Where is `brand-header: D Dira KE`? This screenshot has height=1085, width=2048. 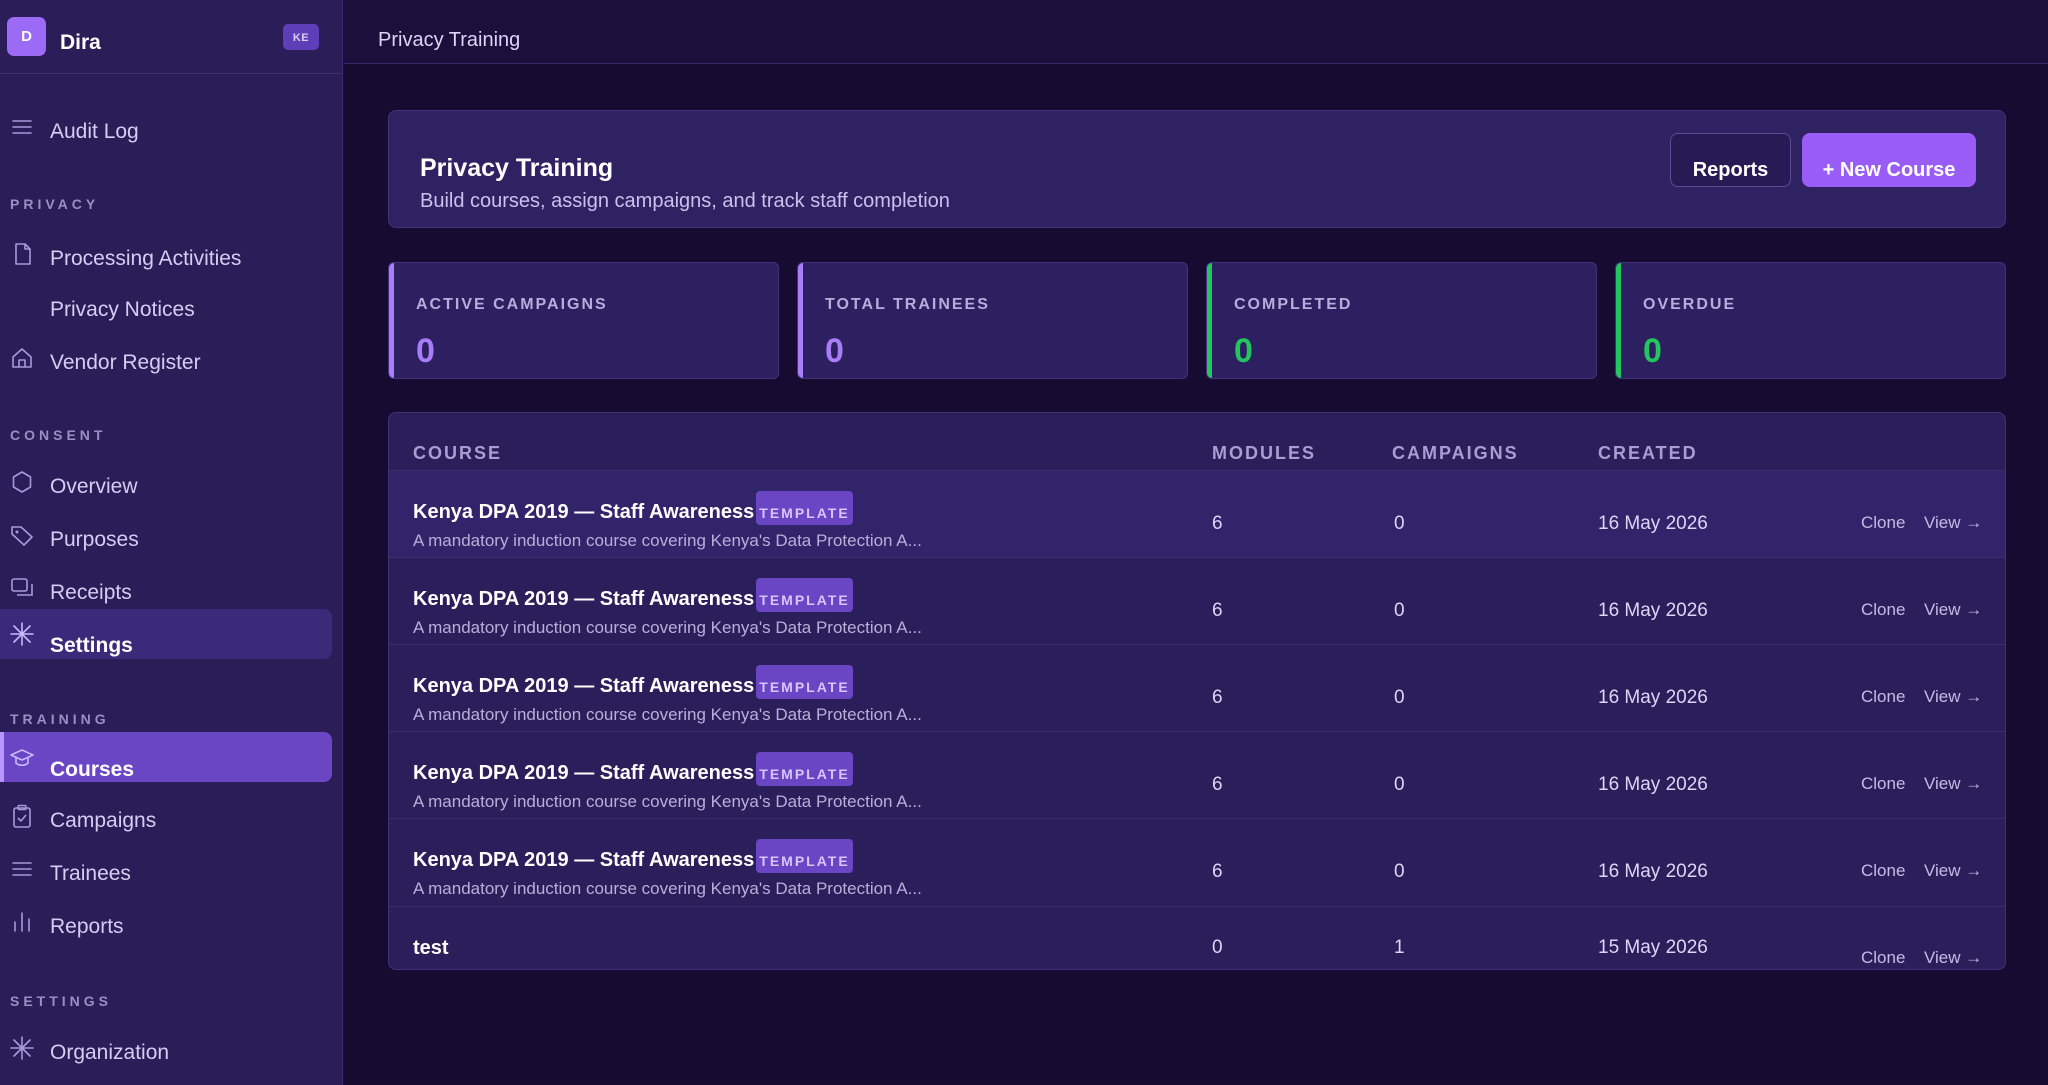
brand-header: D Dira KE is located at coordinates (171, 37).